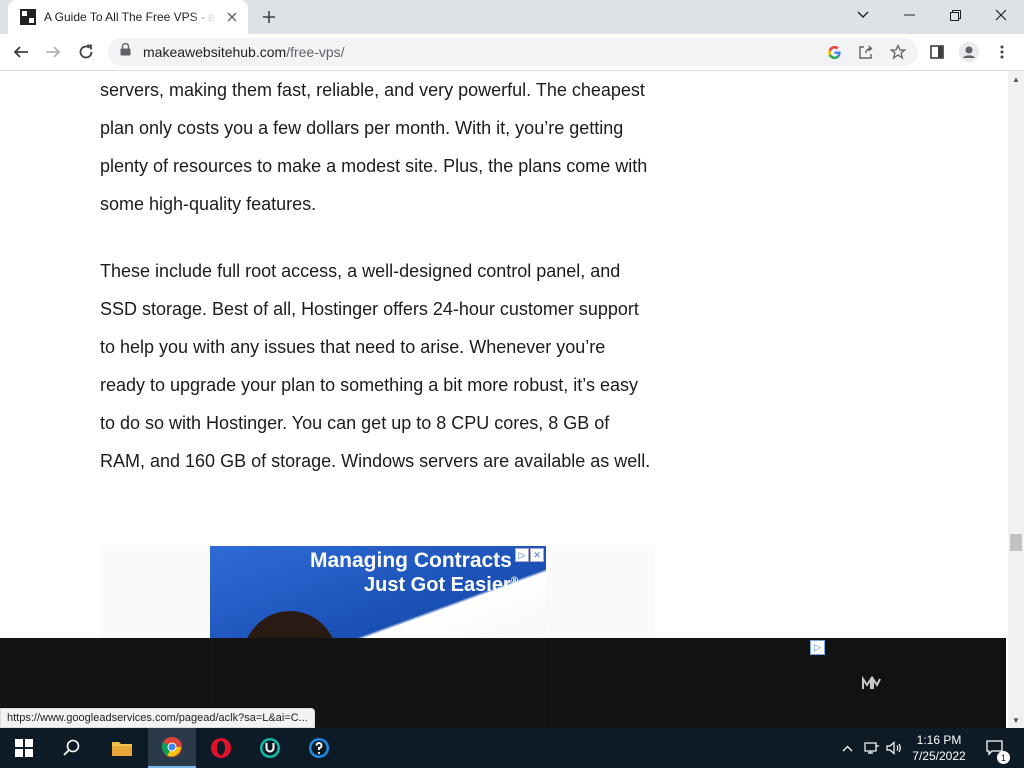  Describe the element at coordinates (1003, 757) in the screenshot. I see `notification-count-badge: 1` at that location.